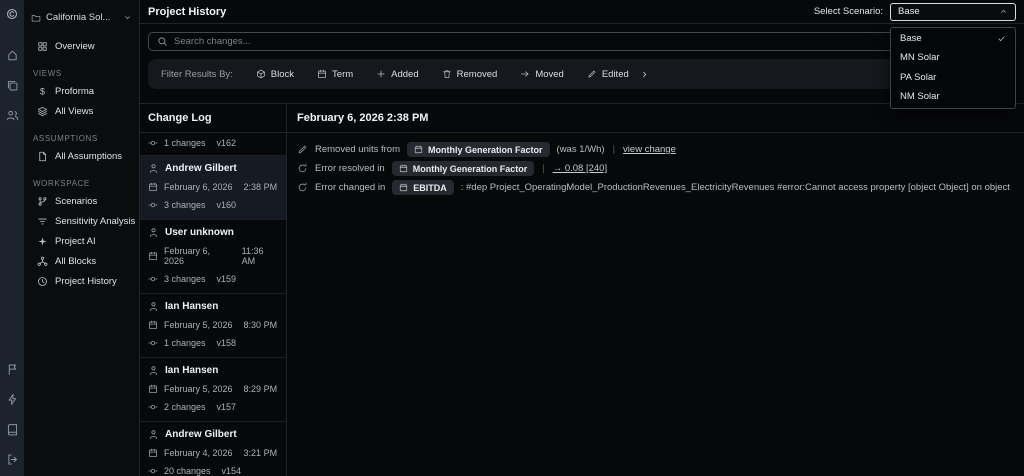 Image resolution: width=1024 pixels, height=476 pixels. Describe the element at coordinates (81, 46) in the screenshot. I see `sidebar-item-overview: Overview` at that location.